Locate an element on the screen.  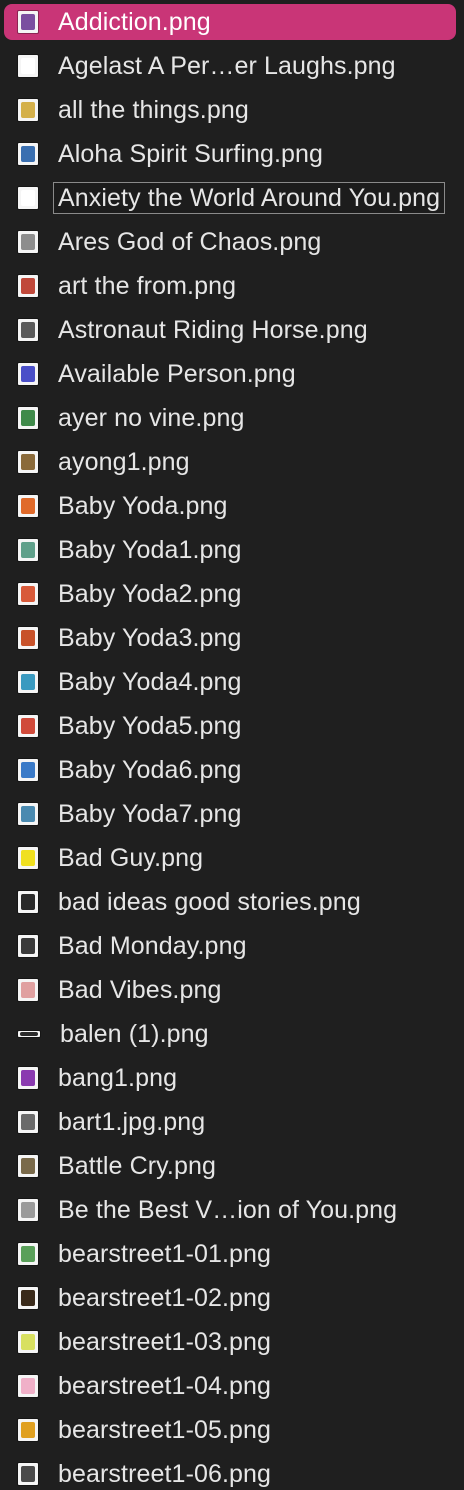
file-row: Addiction.png is located at coordinates (230, 22).